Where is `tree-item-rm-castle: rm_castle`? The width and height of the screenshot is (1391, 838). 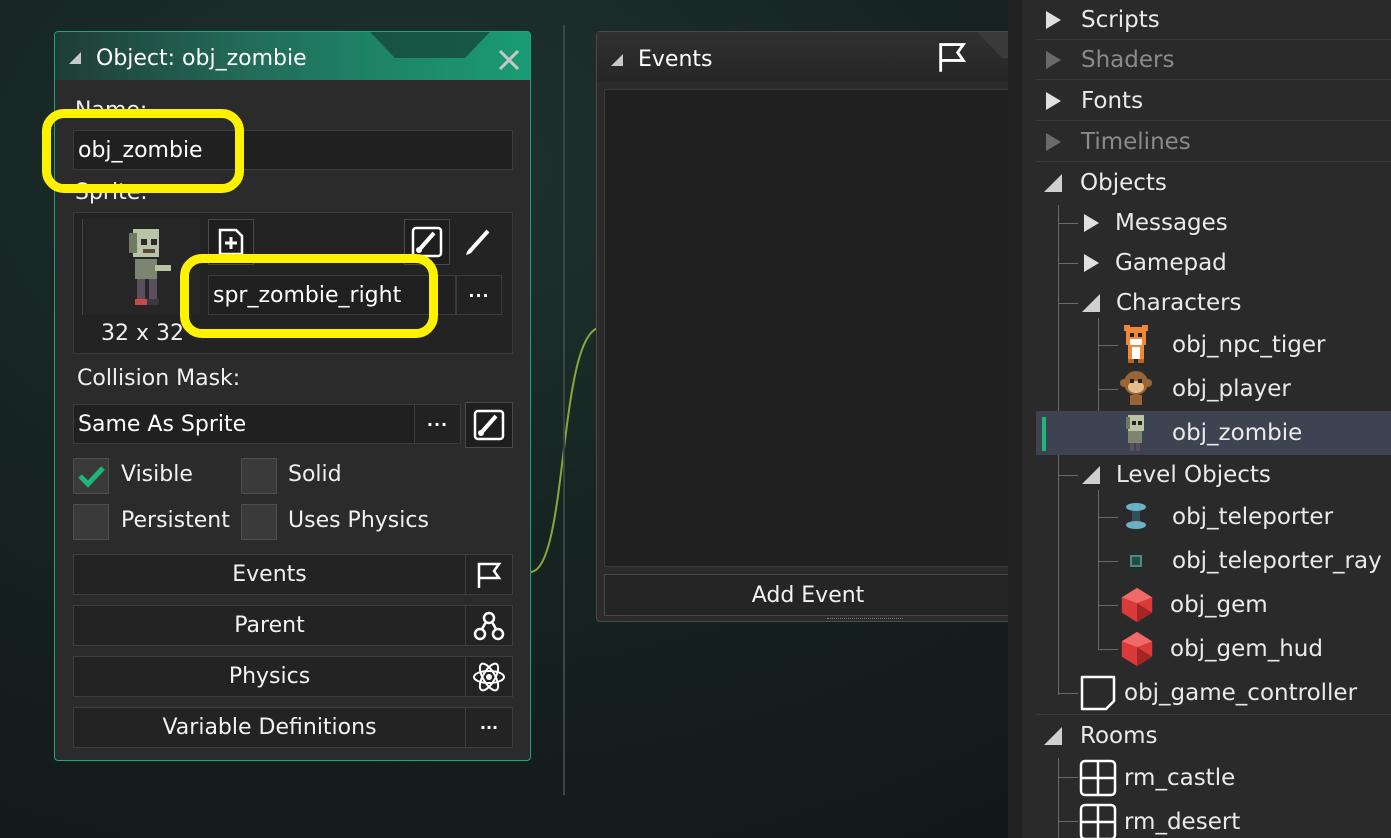 tree-item-rm-castle: rm_castle is located at coordinates (1156, 778).